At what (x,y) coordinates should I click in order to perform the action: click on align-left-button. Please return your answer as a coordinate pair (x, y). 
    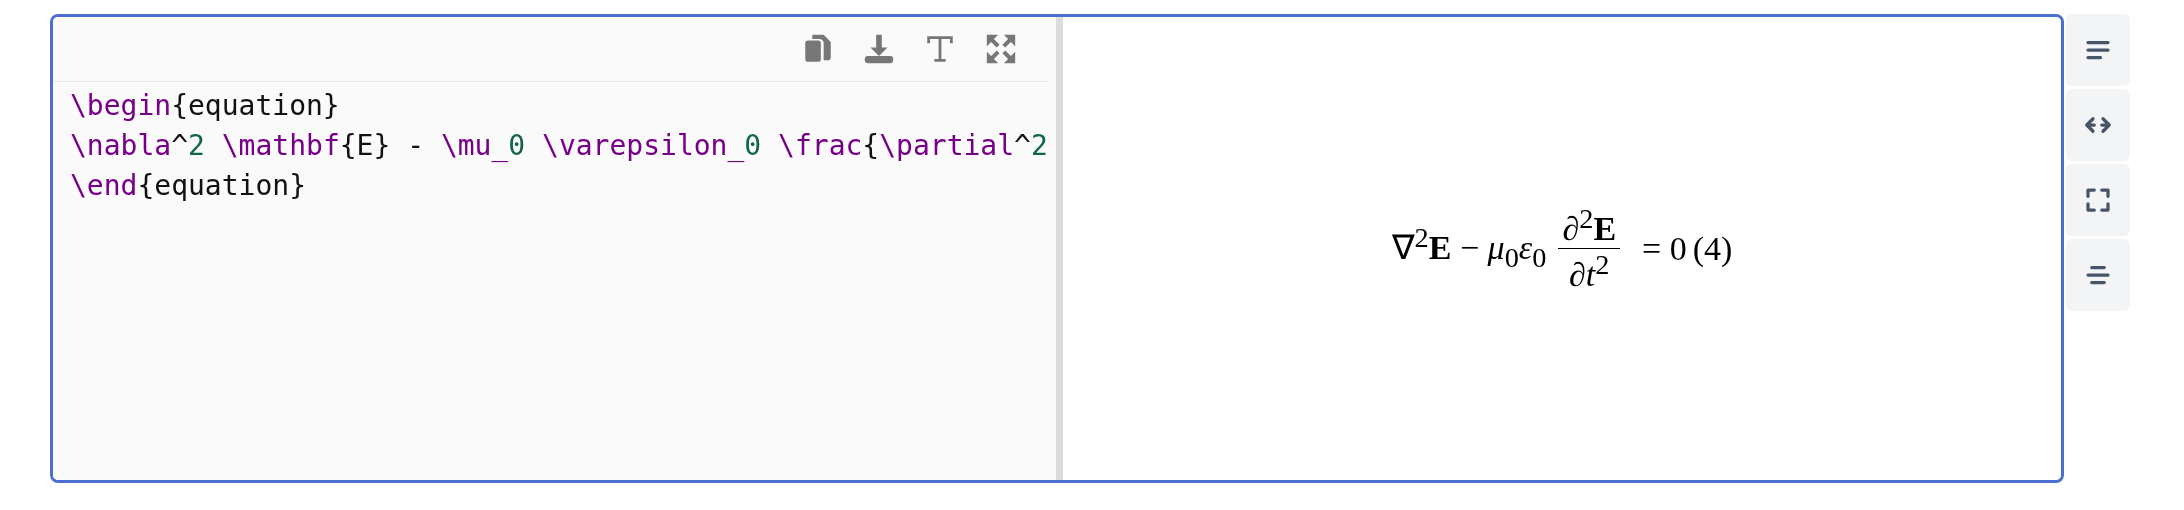
    Looking at the image, I should click on (2098, 50).